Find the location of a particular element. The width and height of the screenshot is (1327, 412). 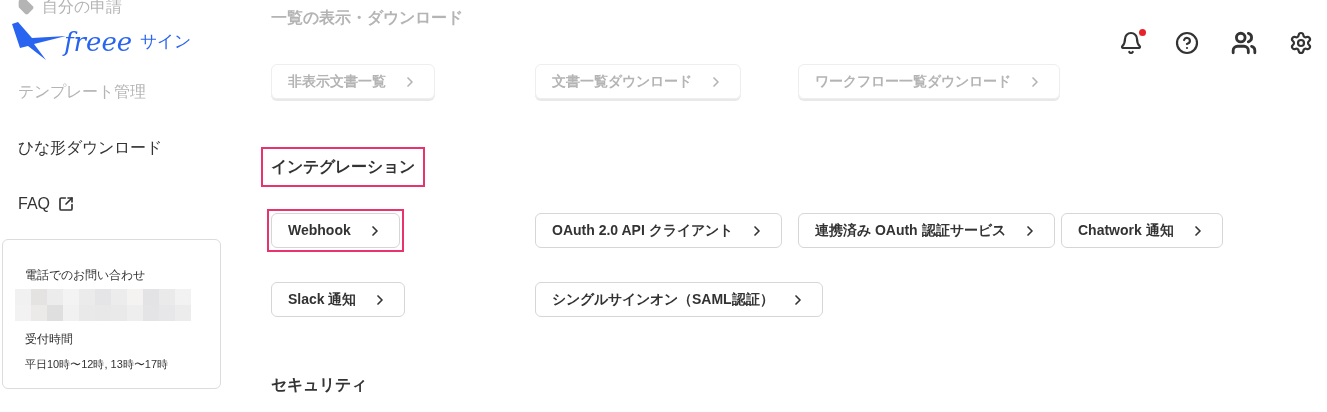

integration-button: シングルサインオン（SAML認証） is located at coordinates (679, 299).